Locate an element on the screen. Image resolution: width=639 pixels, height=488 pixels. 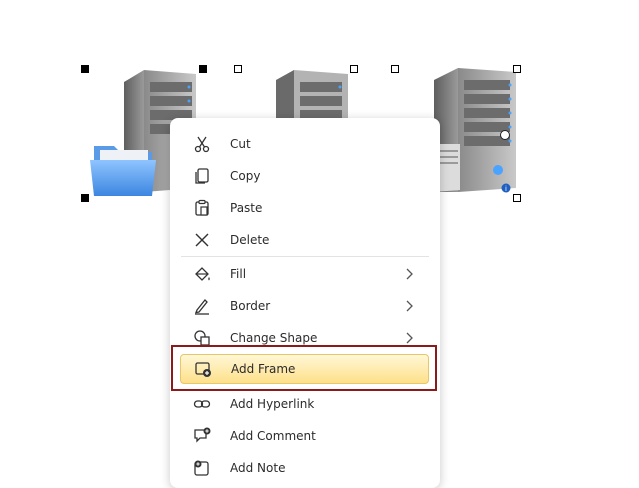
menu-item-label: Fill is located at coordinates (238, 274).